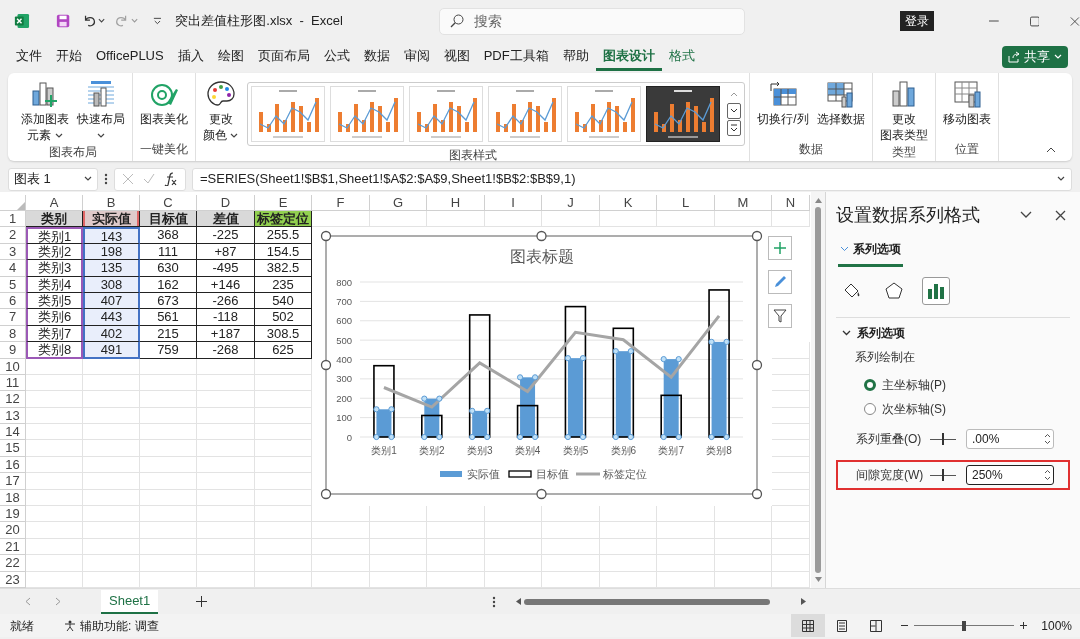  What do you see at coordinates (226, 350) in the screenshot?
I see `table-cell: -268` at bounding box center [226, 350].